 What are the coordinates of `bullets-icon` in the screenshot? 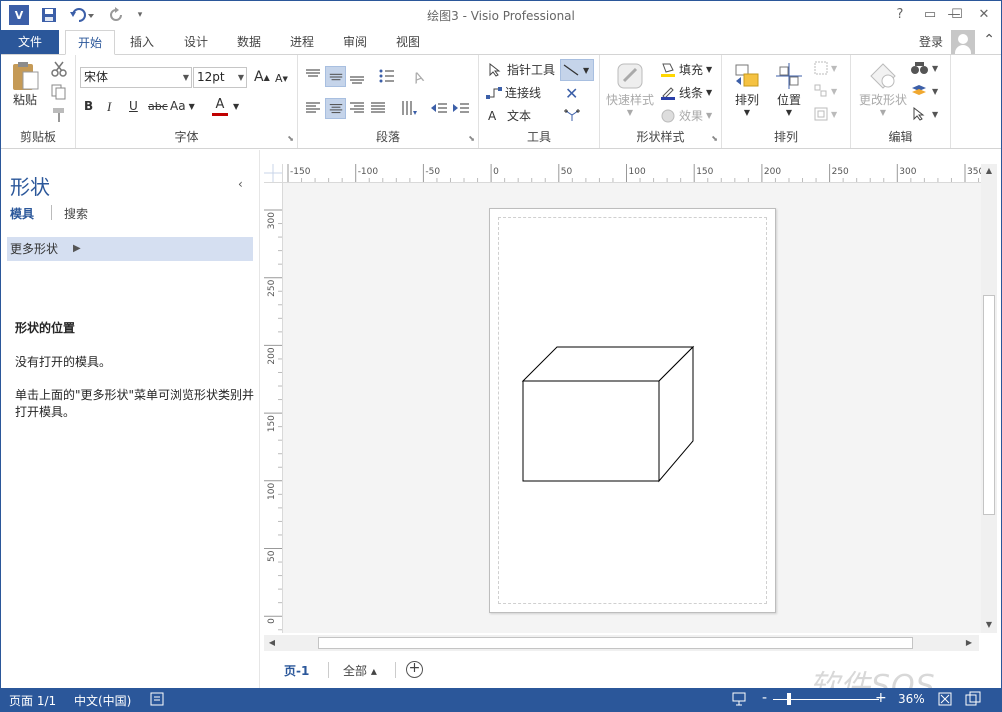 It's located at (387, 76).